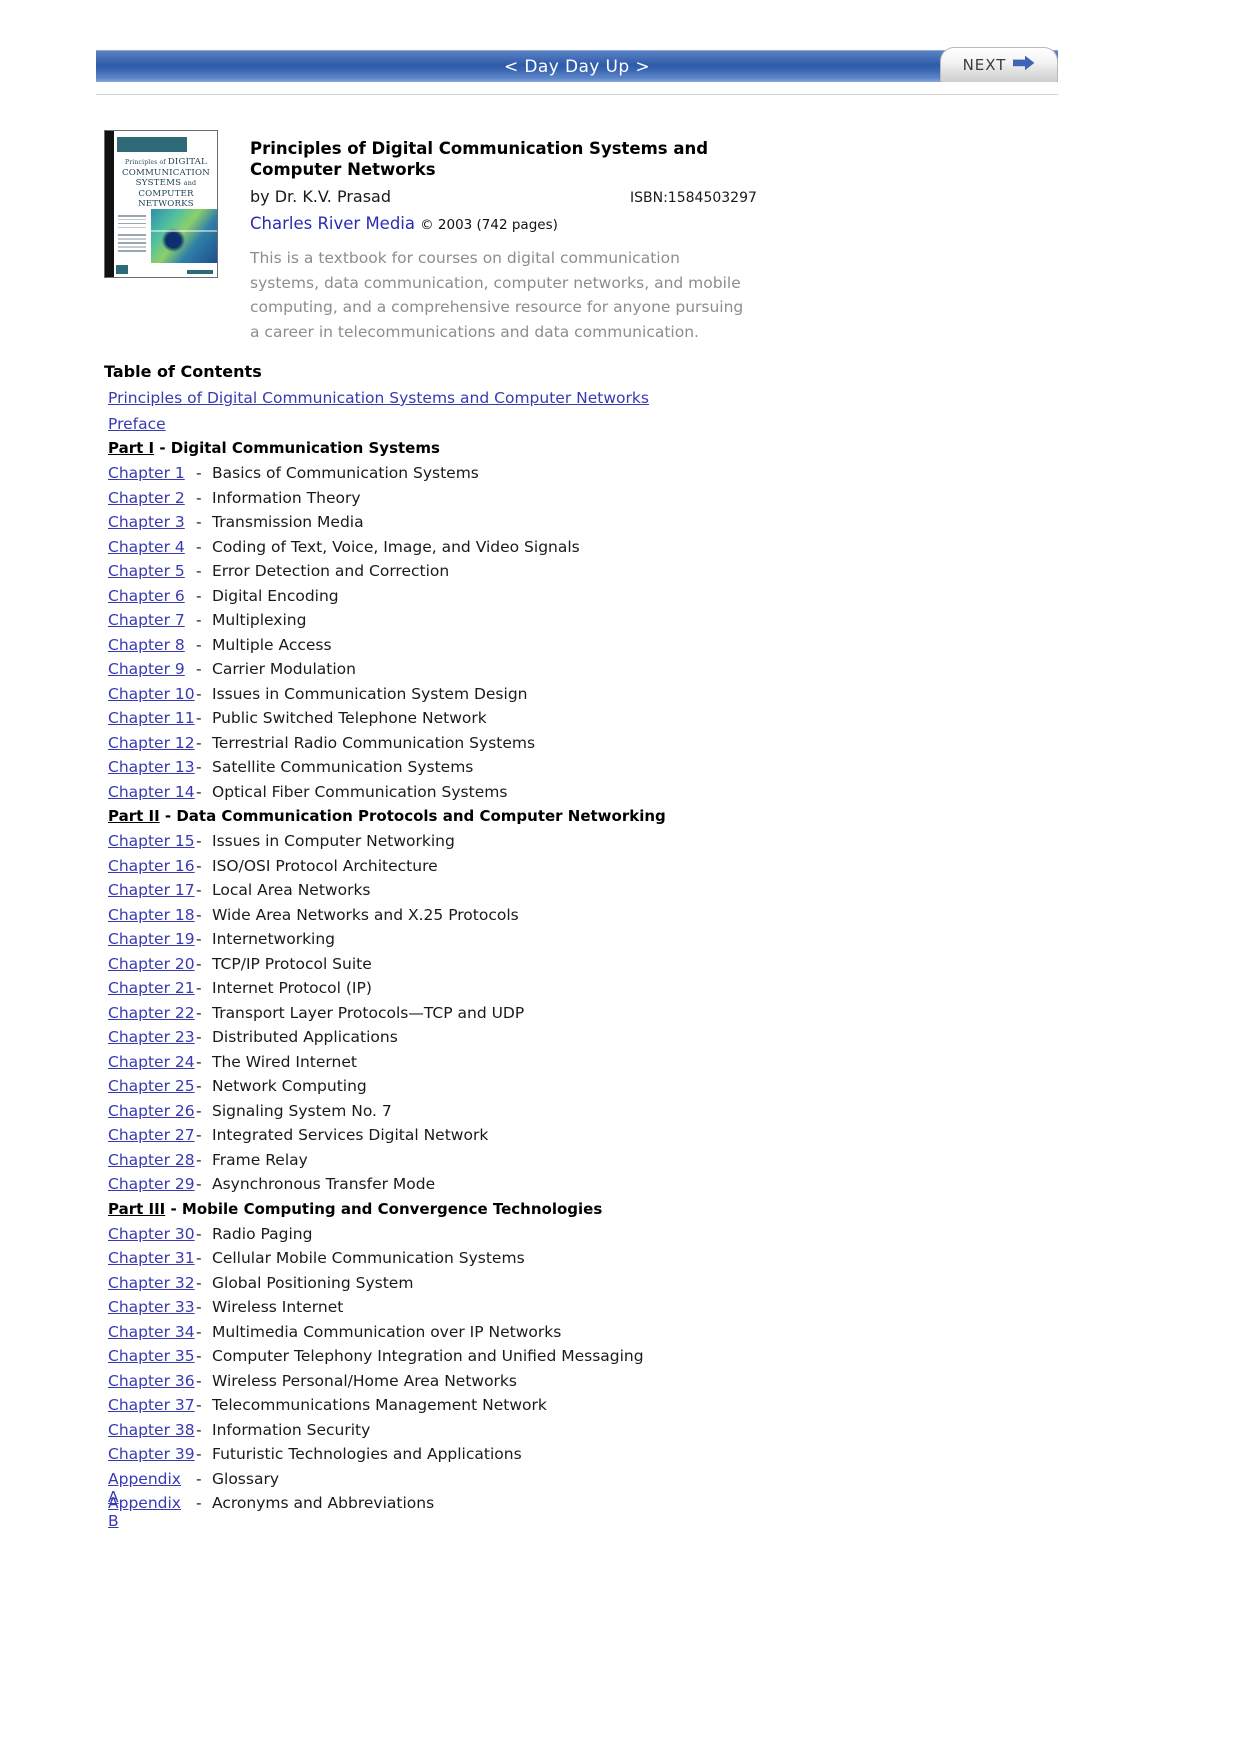  What do you see at coordinates (152, 144) in the screenshot?
I see `cover-top-band` at bounding box center [152, 144].